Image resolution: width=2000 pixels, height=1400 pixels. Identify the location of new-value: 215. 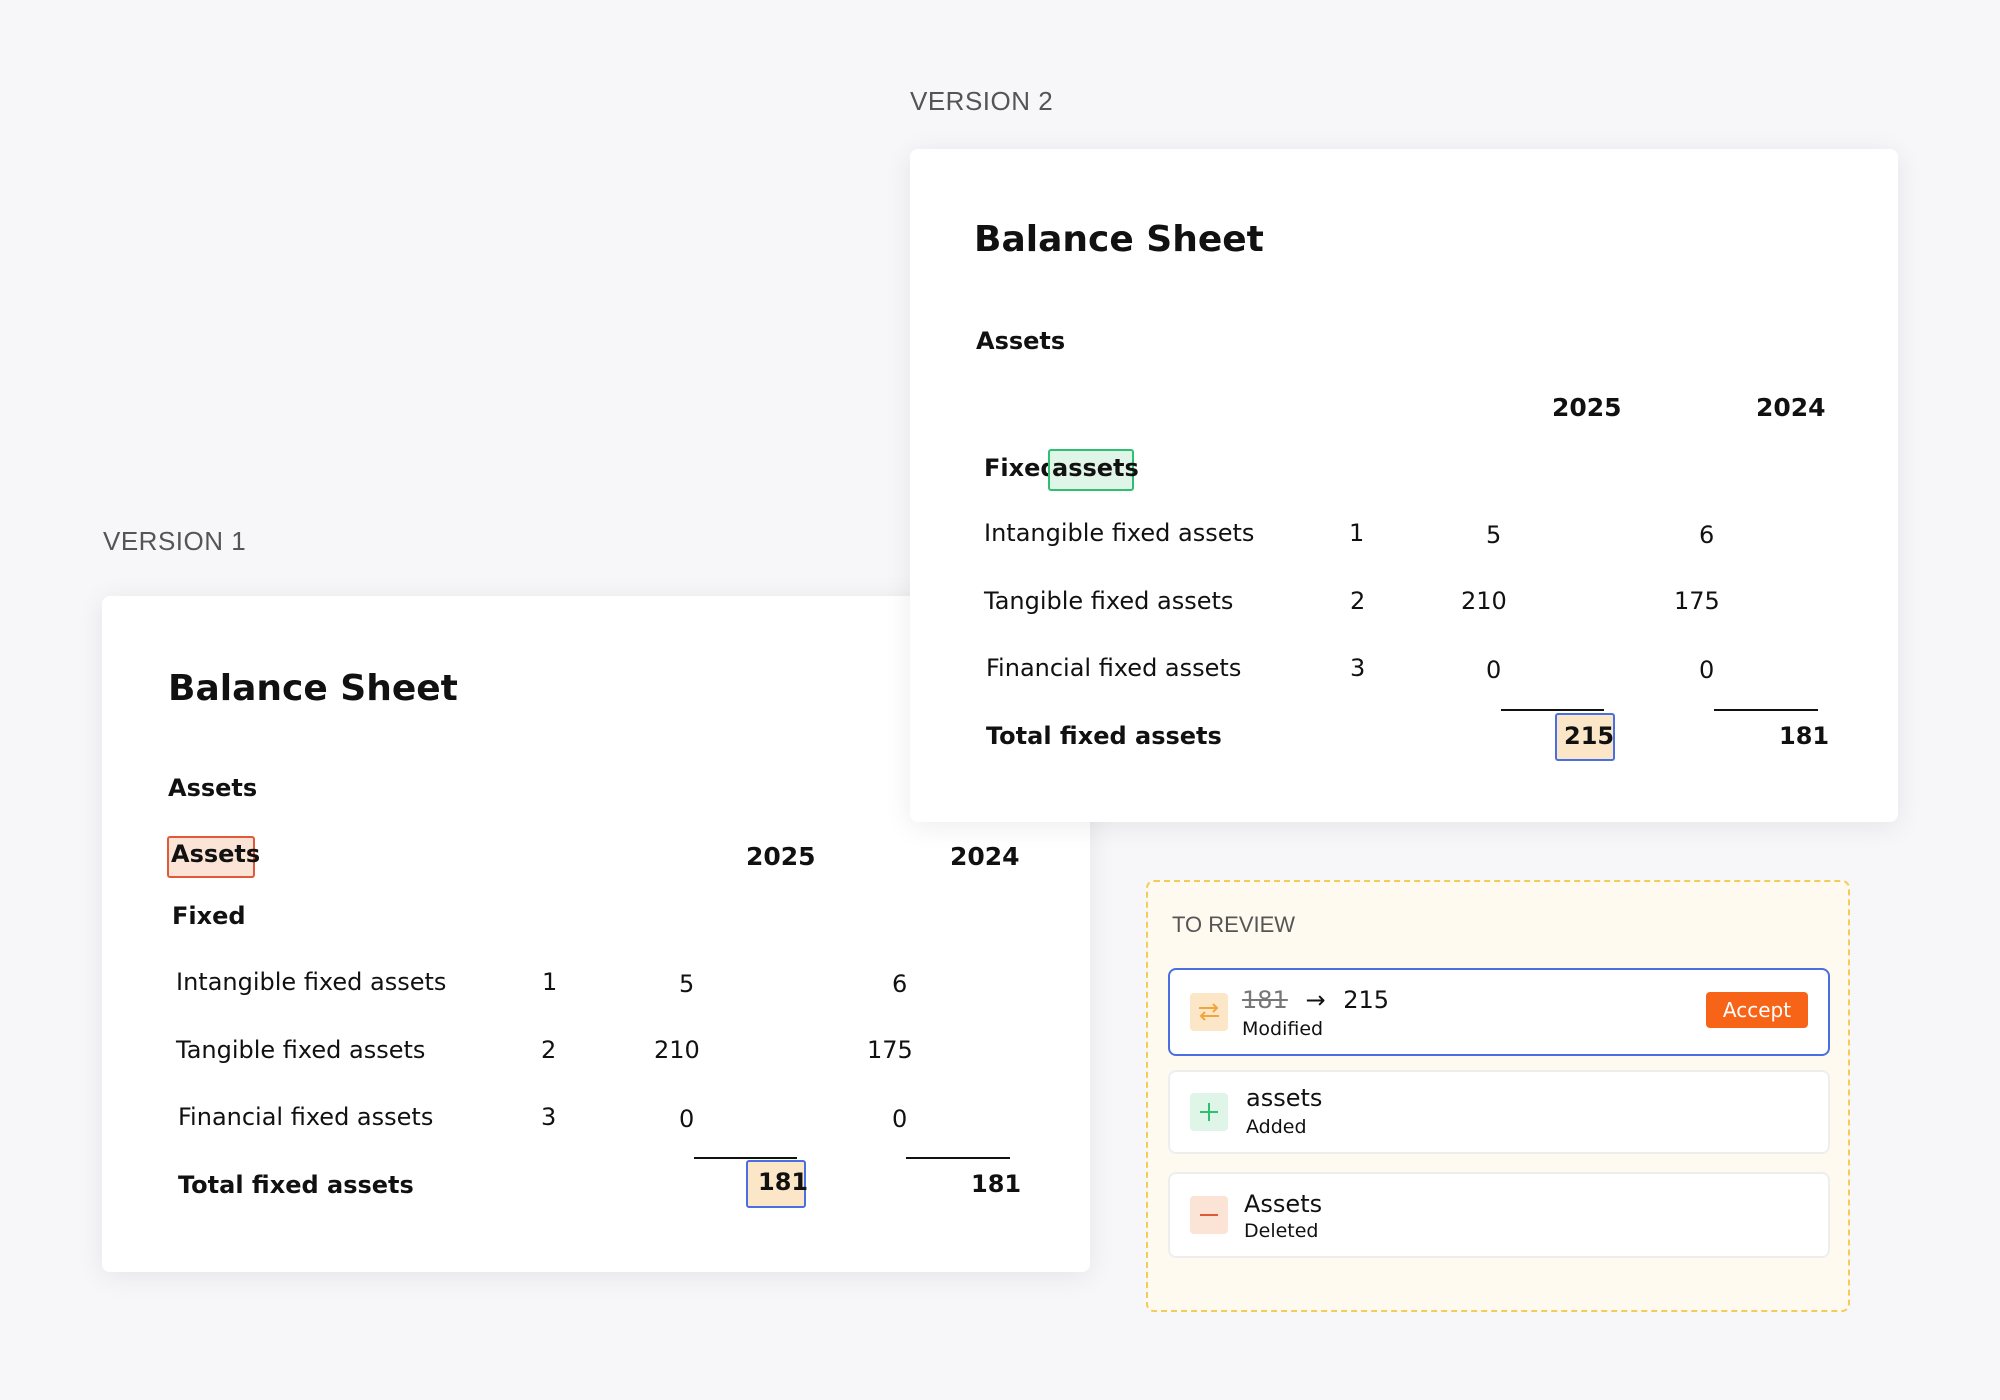
(1366, 1000).